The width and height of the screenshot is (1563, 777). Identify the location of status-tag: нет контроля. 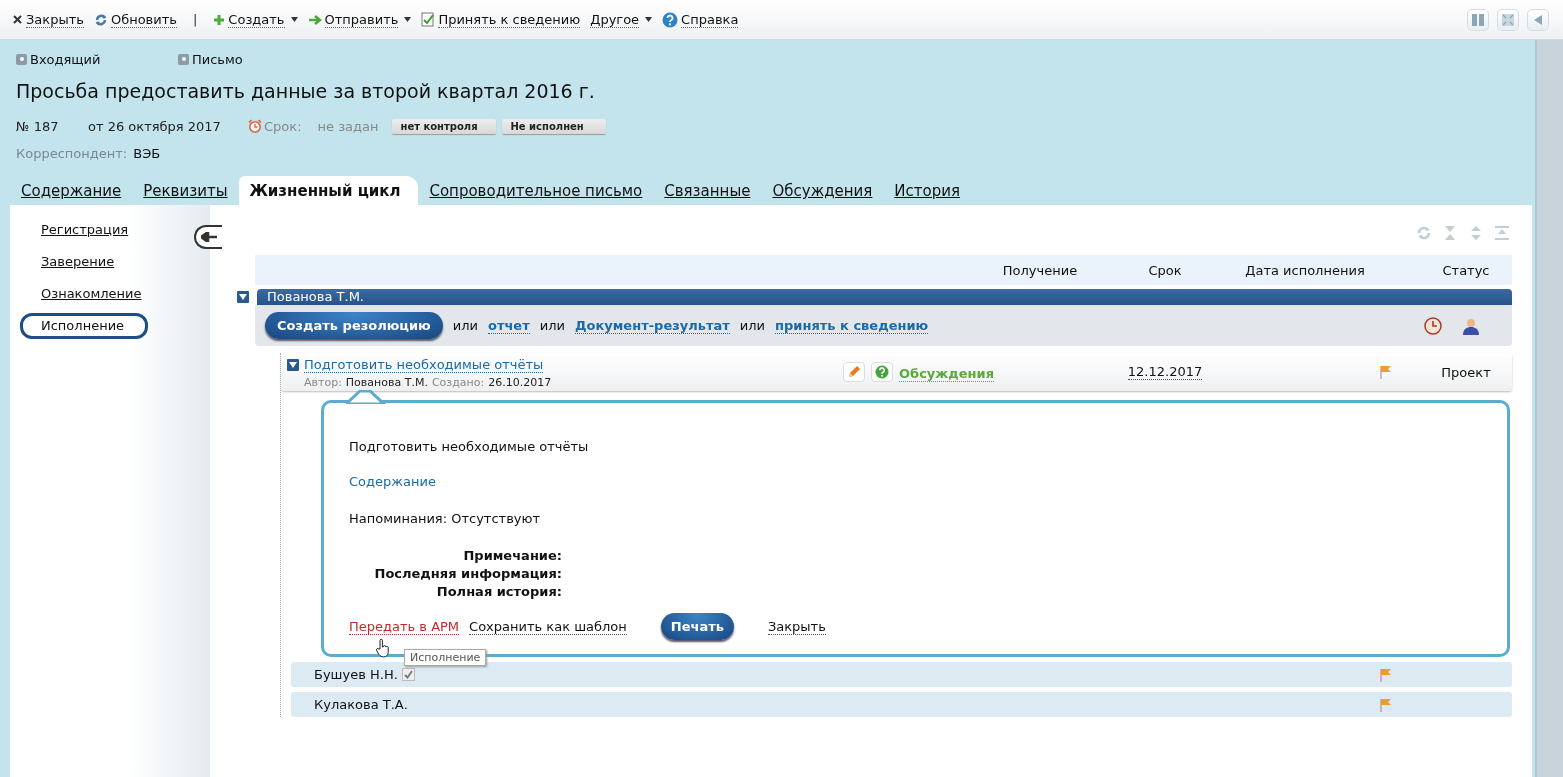
(444, 126).